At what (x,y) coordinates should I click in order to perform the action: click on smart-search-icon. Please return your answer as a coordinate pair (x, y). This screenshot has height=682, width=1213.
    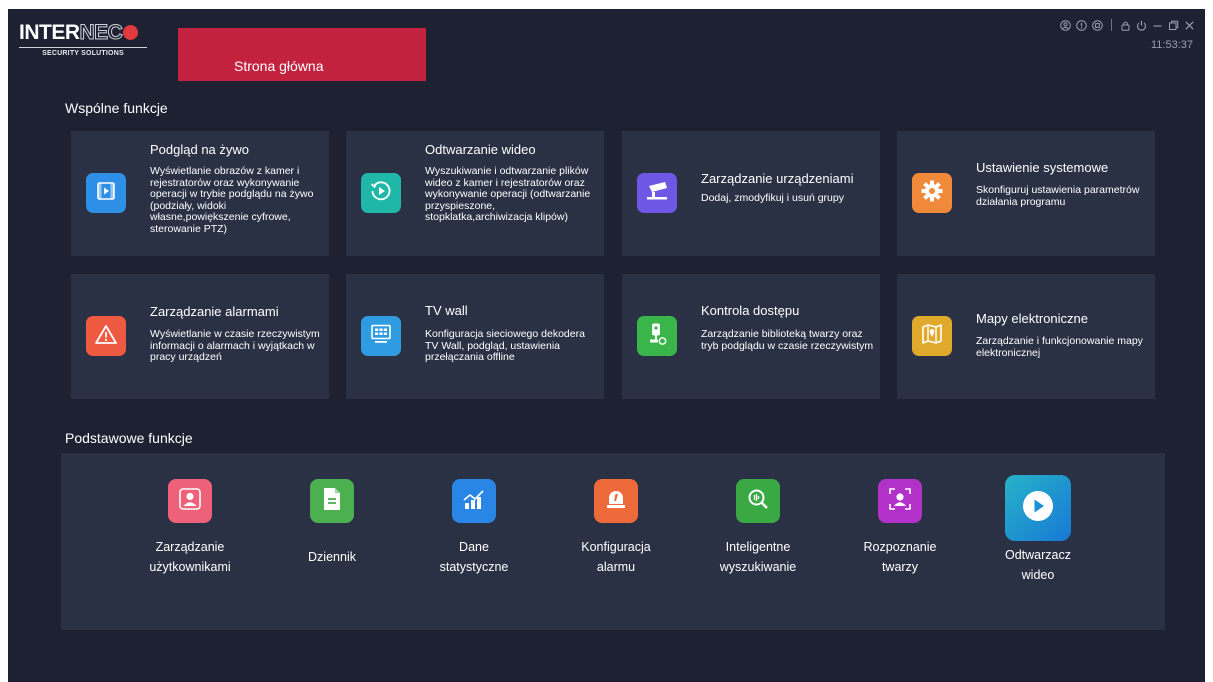
    Looking at the image, I should click on (758, 501).